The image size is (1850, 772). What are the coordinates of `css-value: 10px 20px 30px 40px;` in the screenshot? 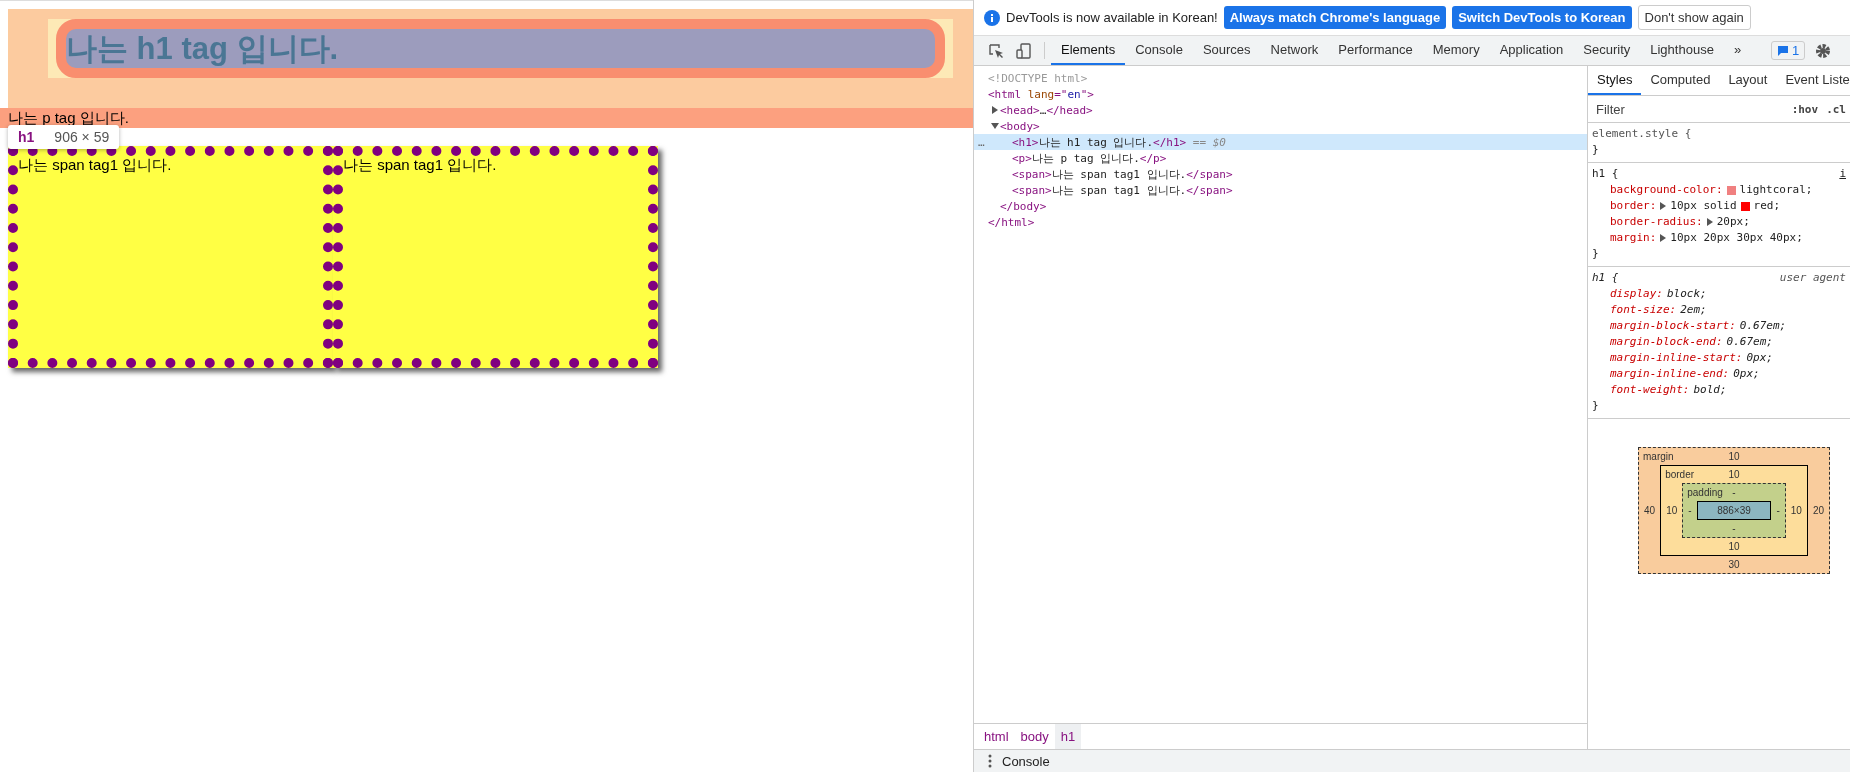 It's located at (1736, 238).